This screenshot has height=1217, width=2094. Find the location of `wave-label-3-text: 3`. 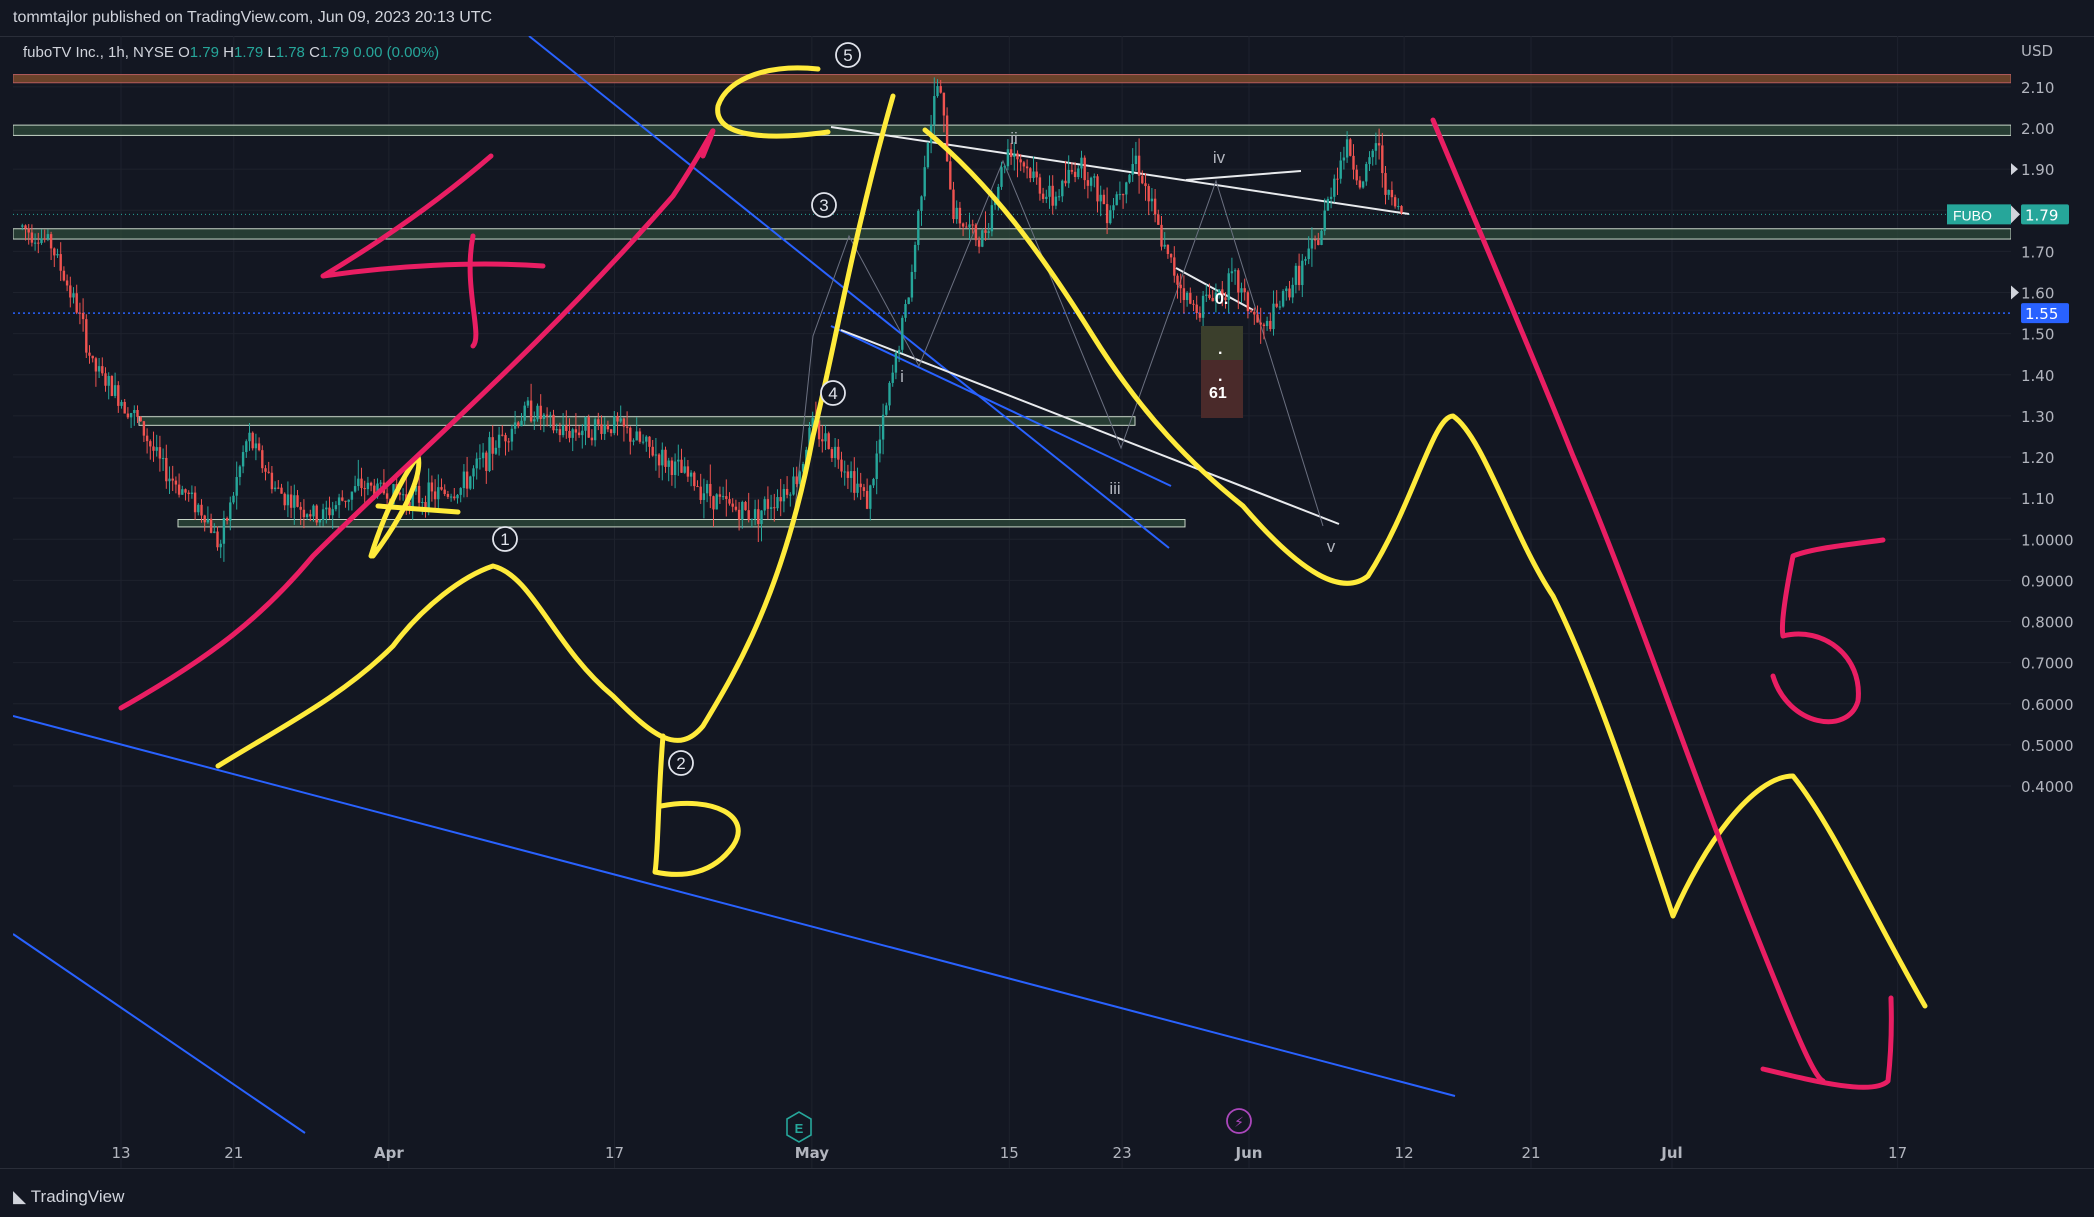

wave-label-3-text: 3 is located at coordinates (823, 205).